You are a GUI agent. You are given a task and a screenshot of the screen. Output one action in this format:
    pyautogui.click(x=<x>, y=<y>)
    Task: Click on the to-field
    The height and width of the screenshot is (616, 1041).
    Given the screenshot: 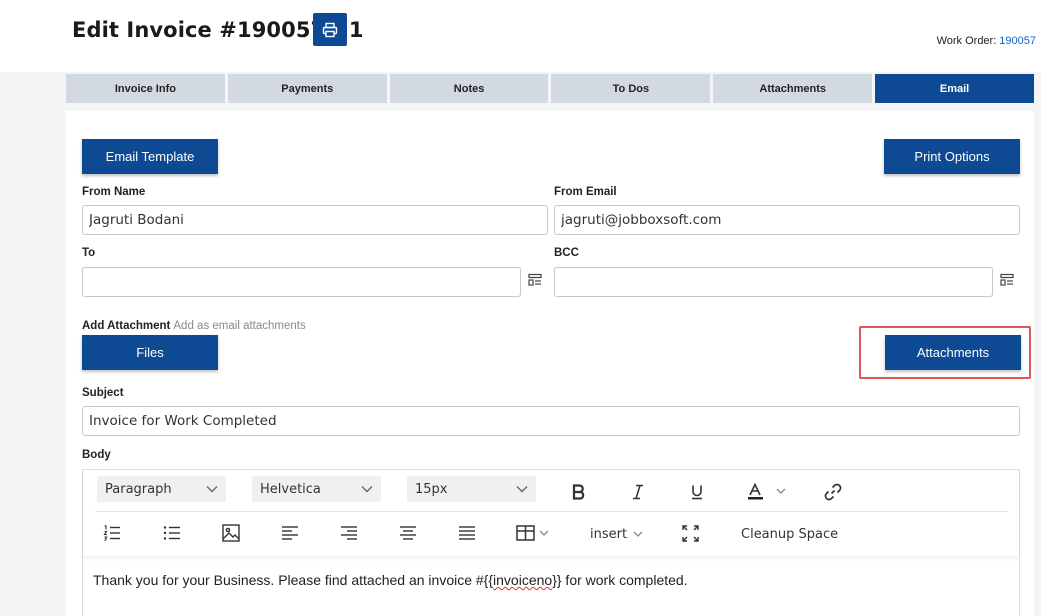 What is the action you would take?
    pyautogui.click(x=301, y=282)
    